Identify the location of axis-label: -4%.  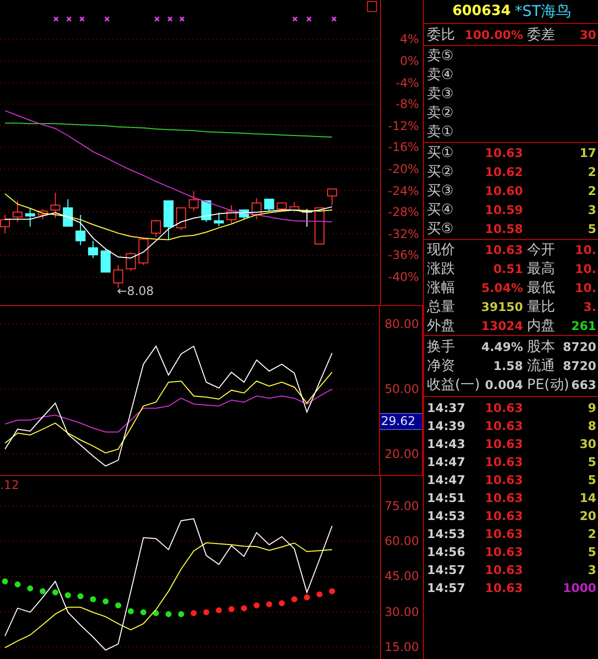
(407, 82).